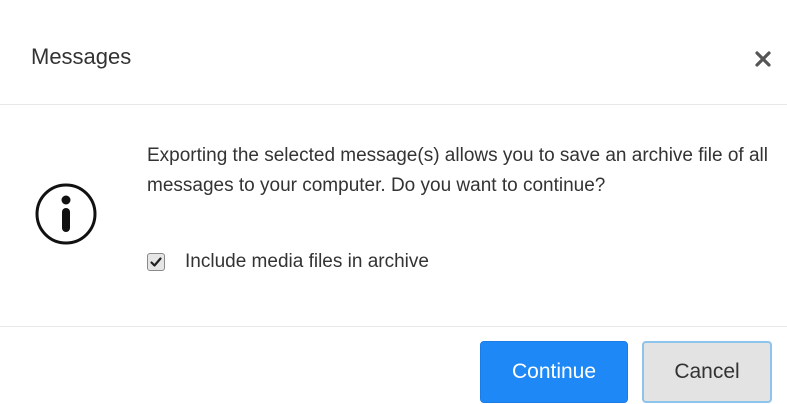 The width and height of the screenshot is (787, 404). I want to click on checkmark-icon, so click(156, 262).